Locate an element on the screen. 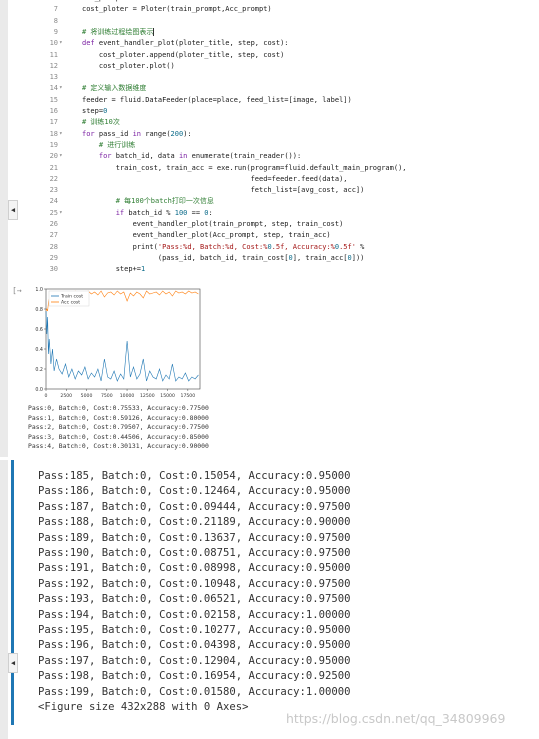 The image size is (539, 739). line-number: 11 is located at coordinates (53, 54).